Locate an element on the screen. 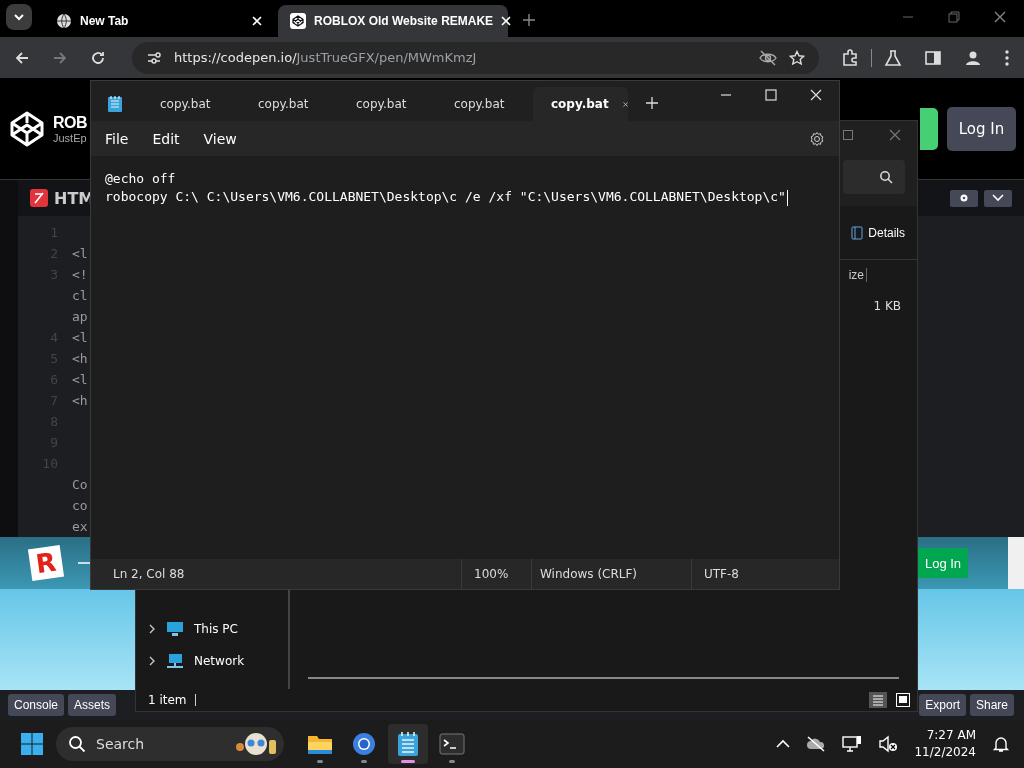 This screenshot has width=1024, height=768. eye-off-icon is located at coordinates (768, 57).